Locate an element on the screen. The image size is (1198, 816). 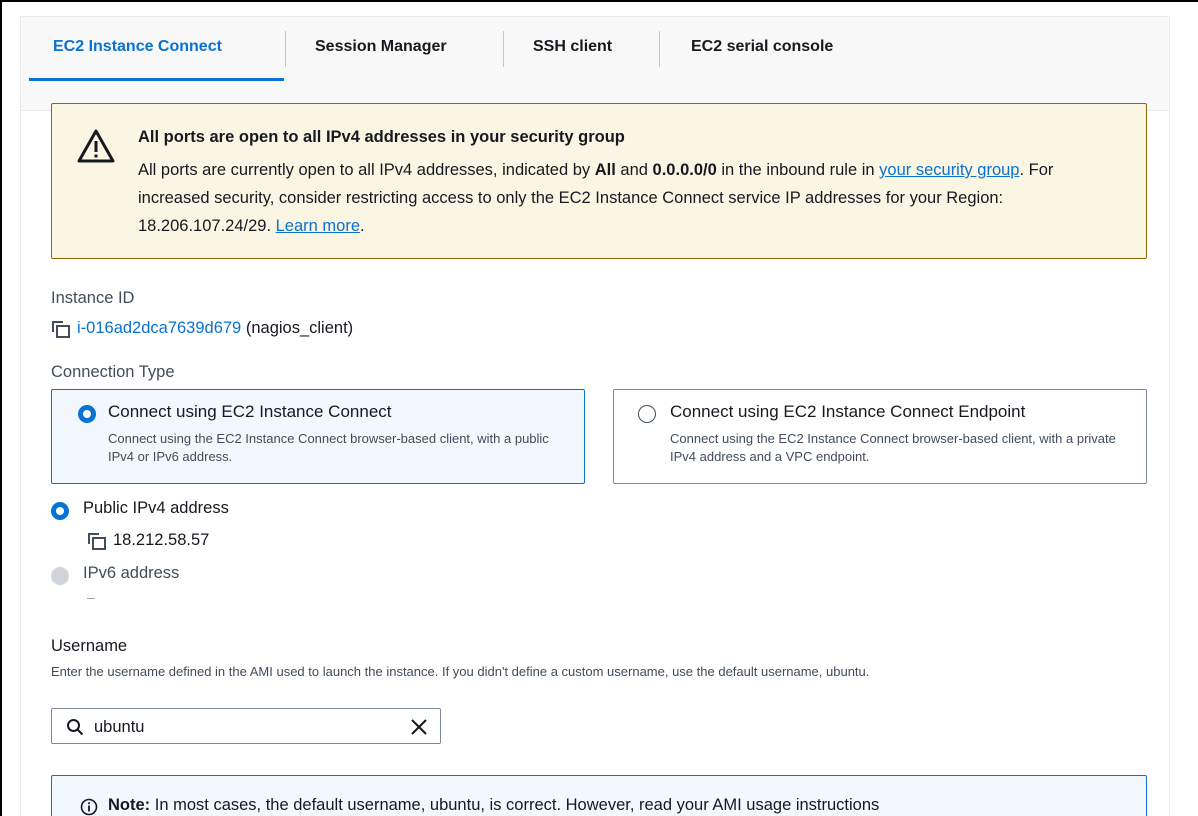
public-ipv4-radio is located at coordinates (60, 511).